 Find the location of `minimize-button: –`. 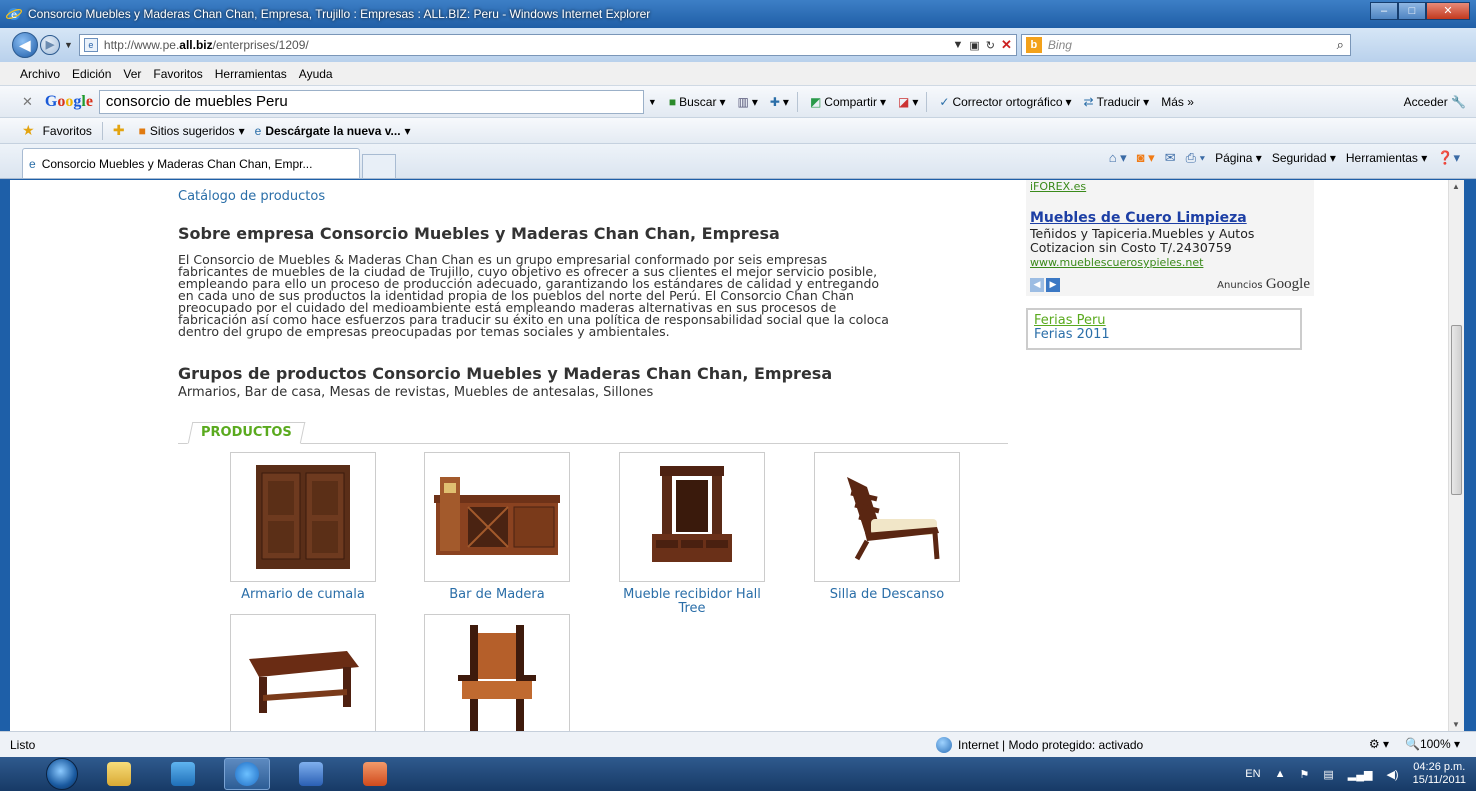

minimize-button: – is located at coordinates (1384, 11).